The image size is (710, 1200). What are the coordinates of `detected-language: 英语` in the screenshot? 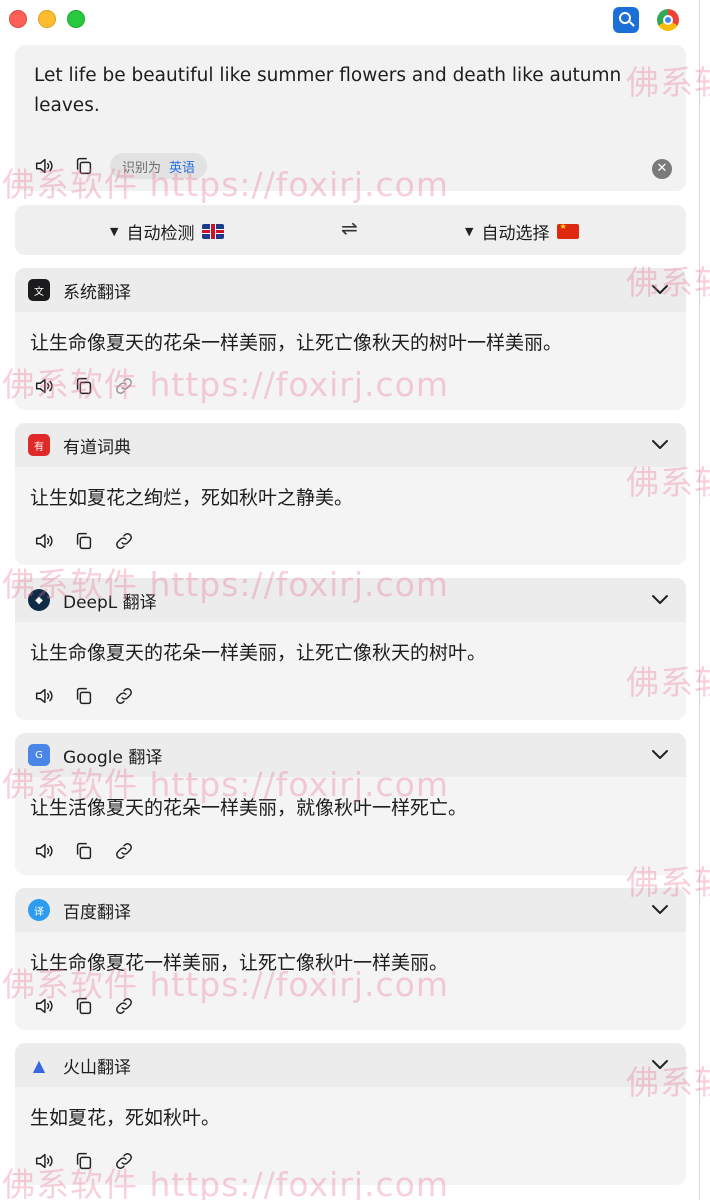 It's located at (182, 166).